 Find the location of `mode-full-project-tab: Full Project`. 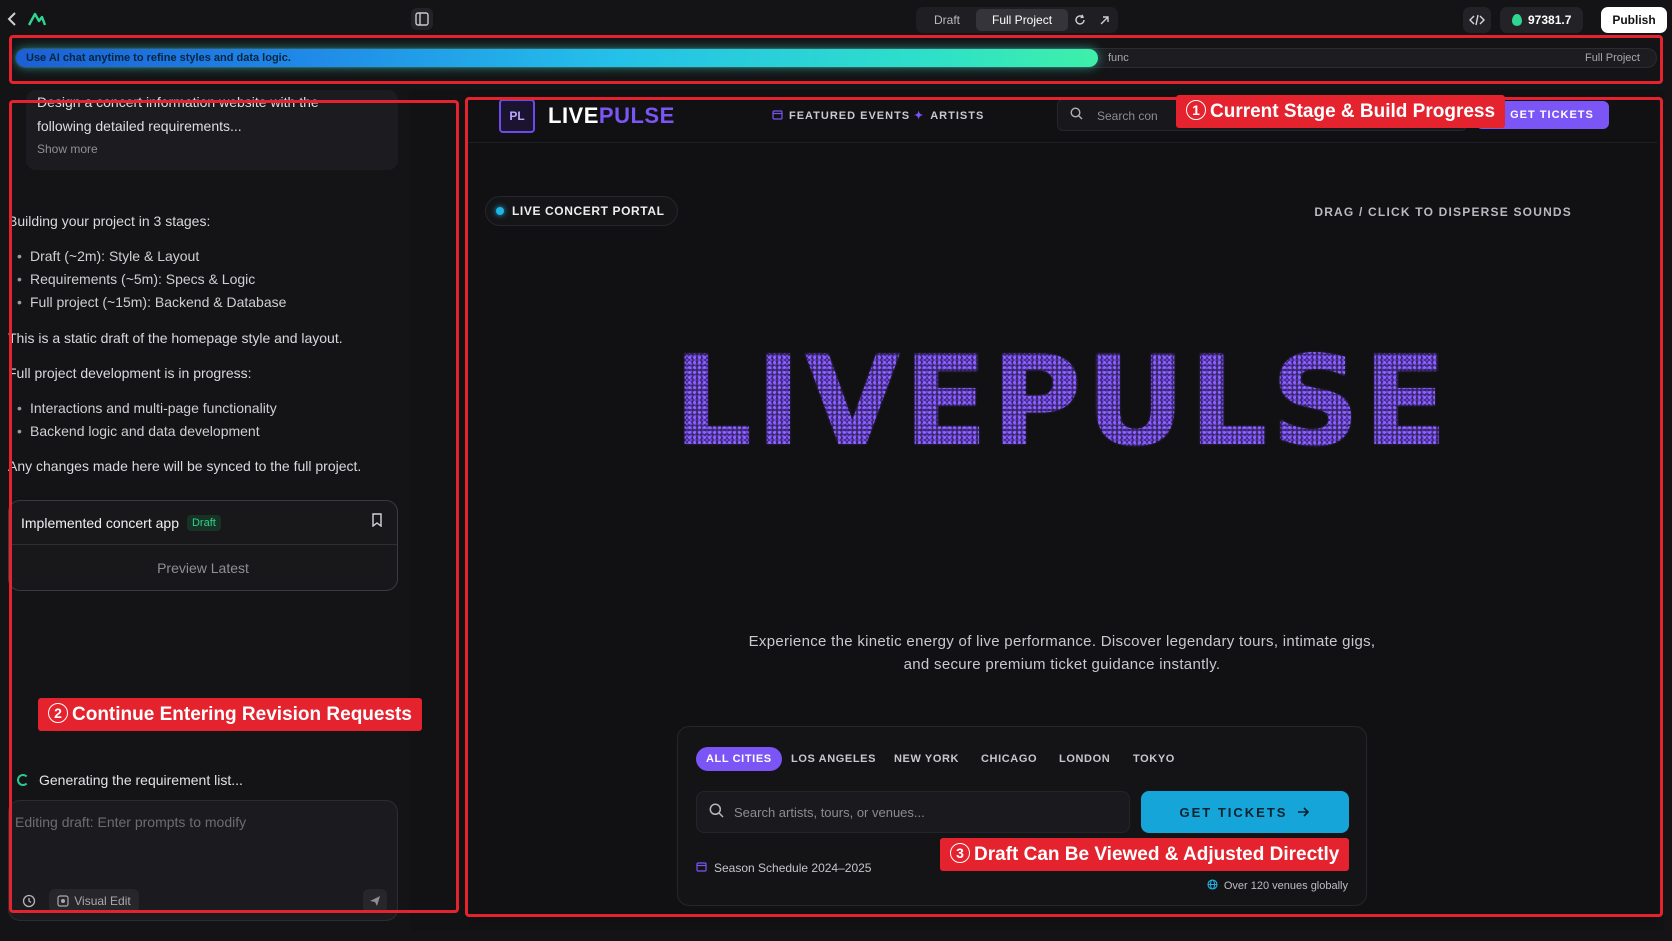

mode-full-project-tab: Full Project is located at coordinates (1022, 20).